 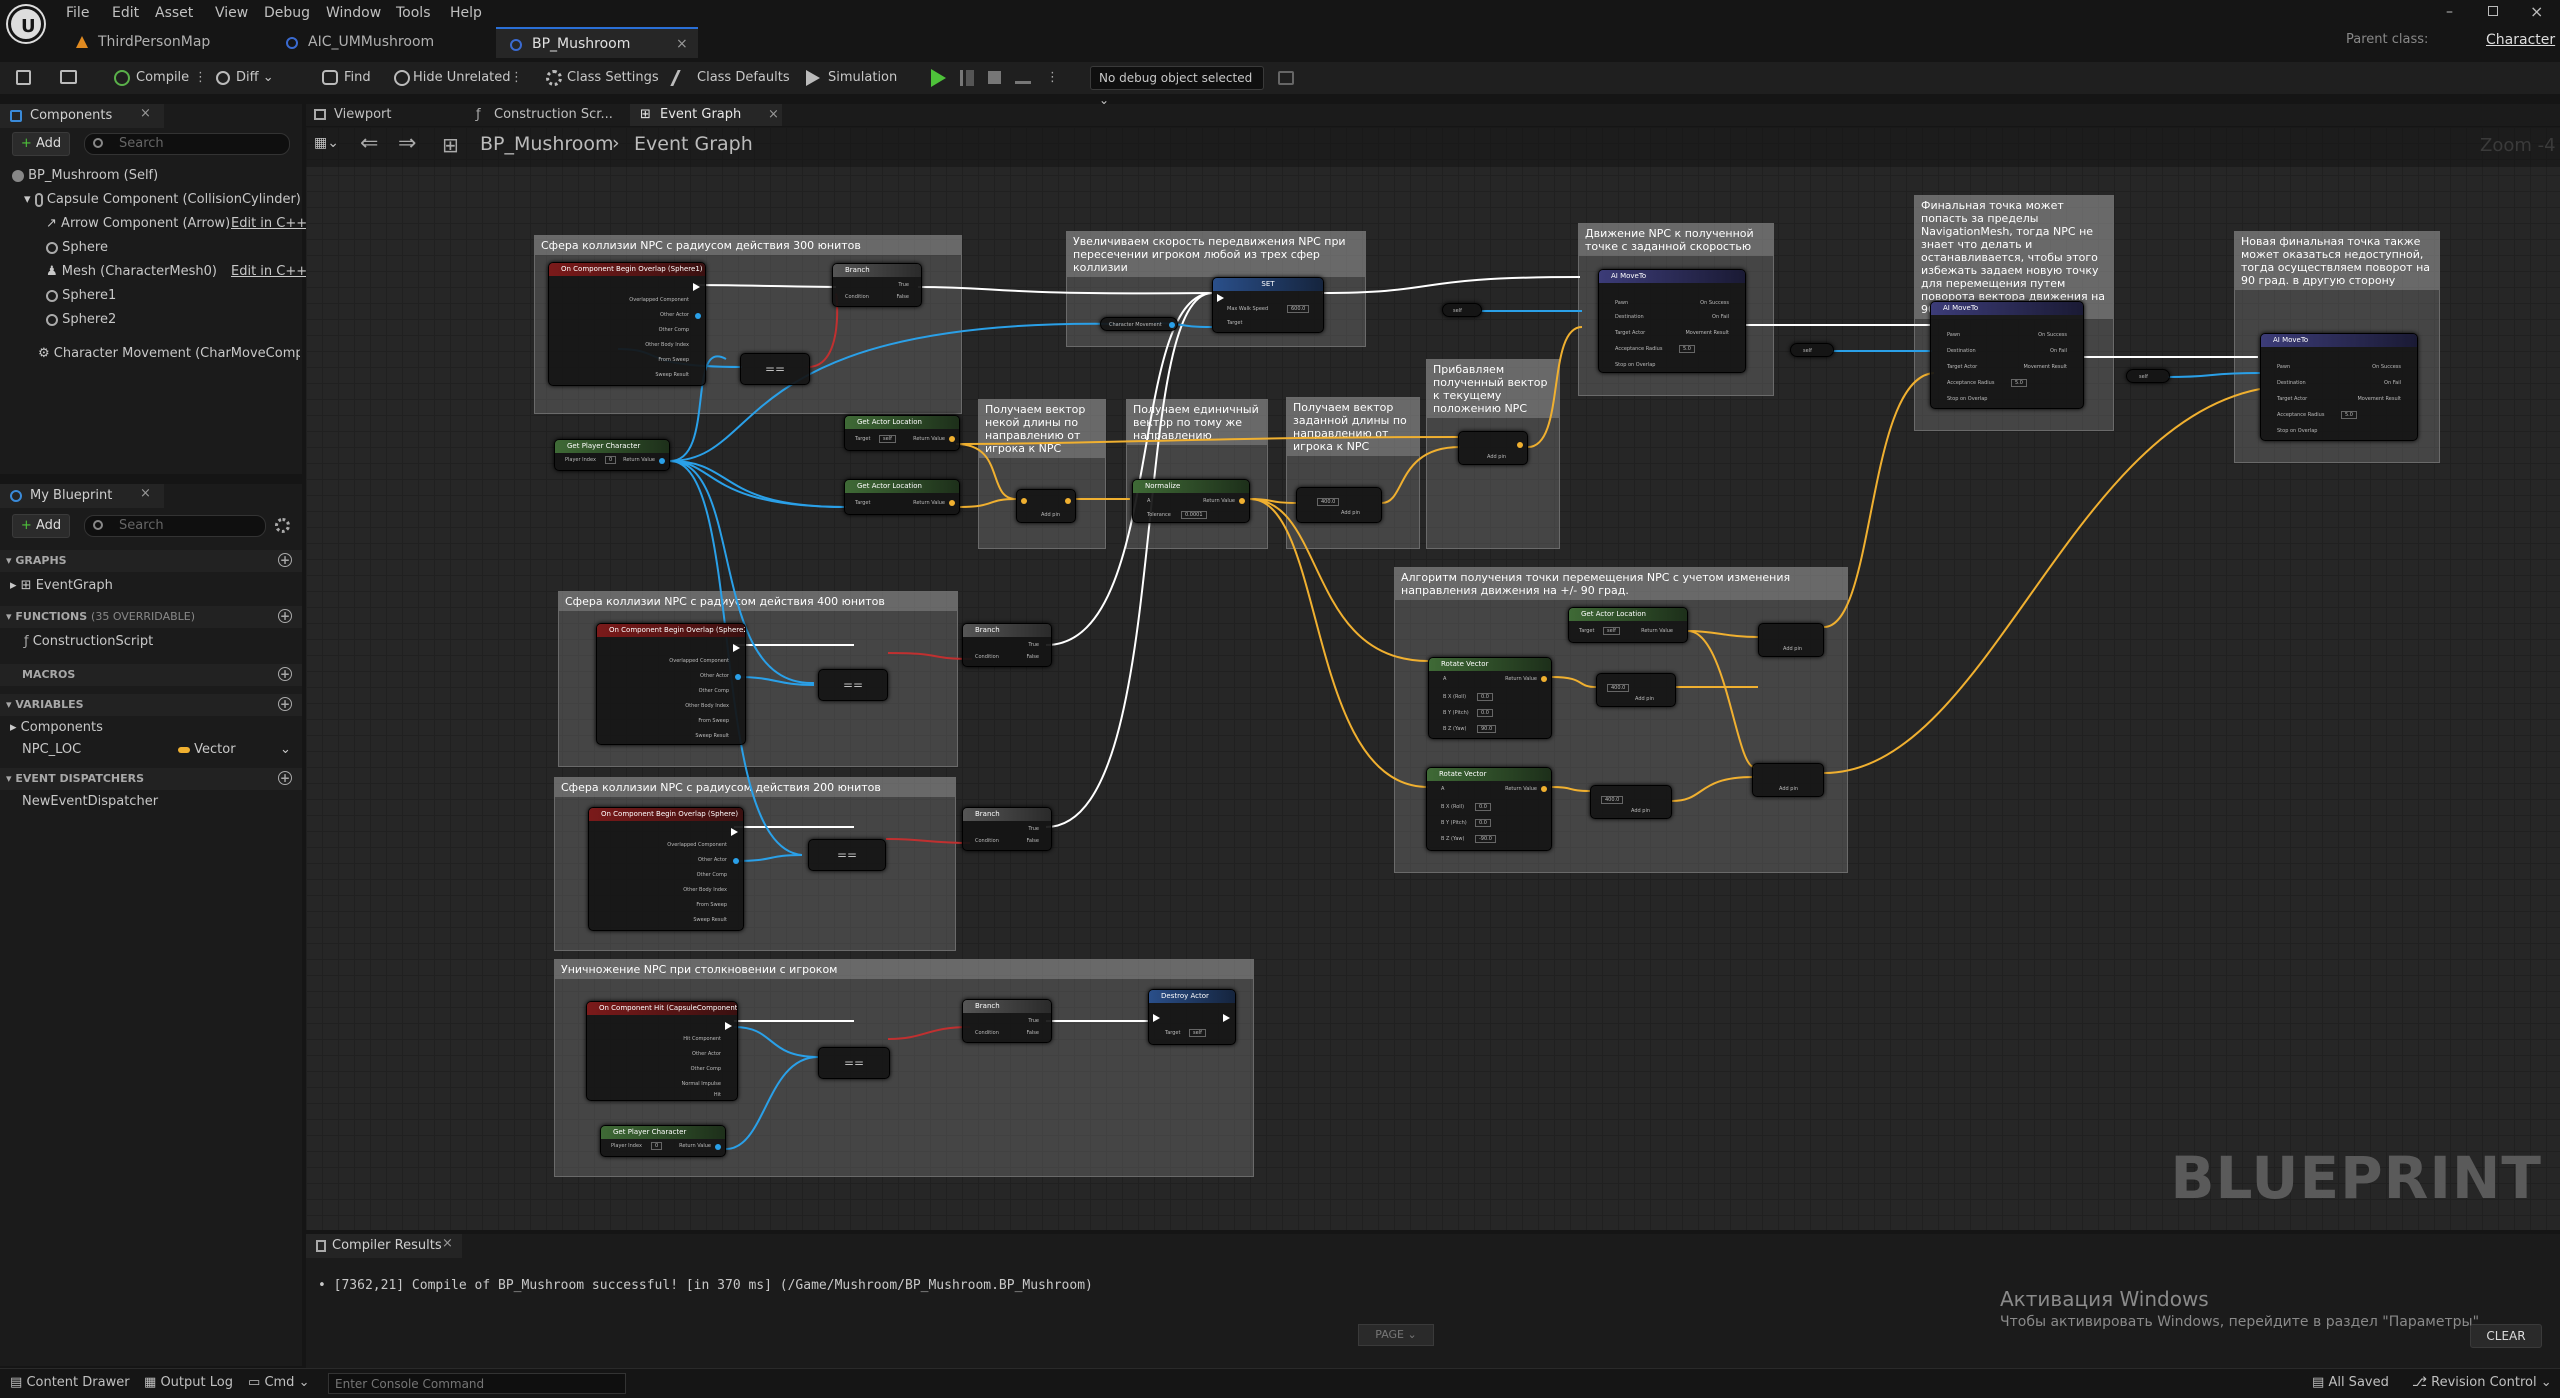 What do you see at coordinates (1007, 1021) in the screenshot?
I see `node-branch-4: Branch True Condition False` at bounding box center [1007, 1021].